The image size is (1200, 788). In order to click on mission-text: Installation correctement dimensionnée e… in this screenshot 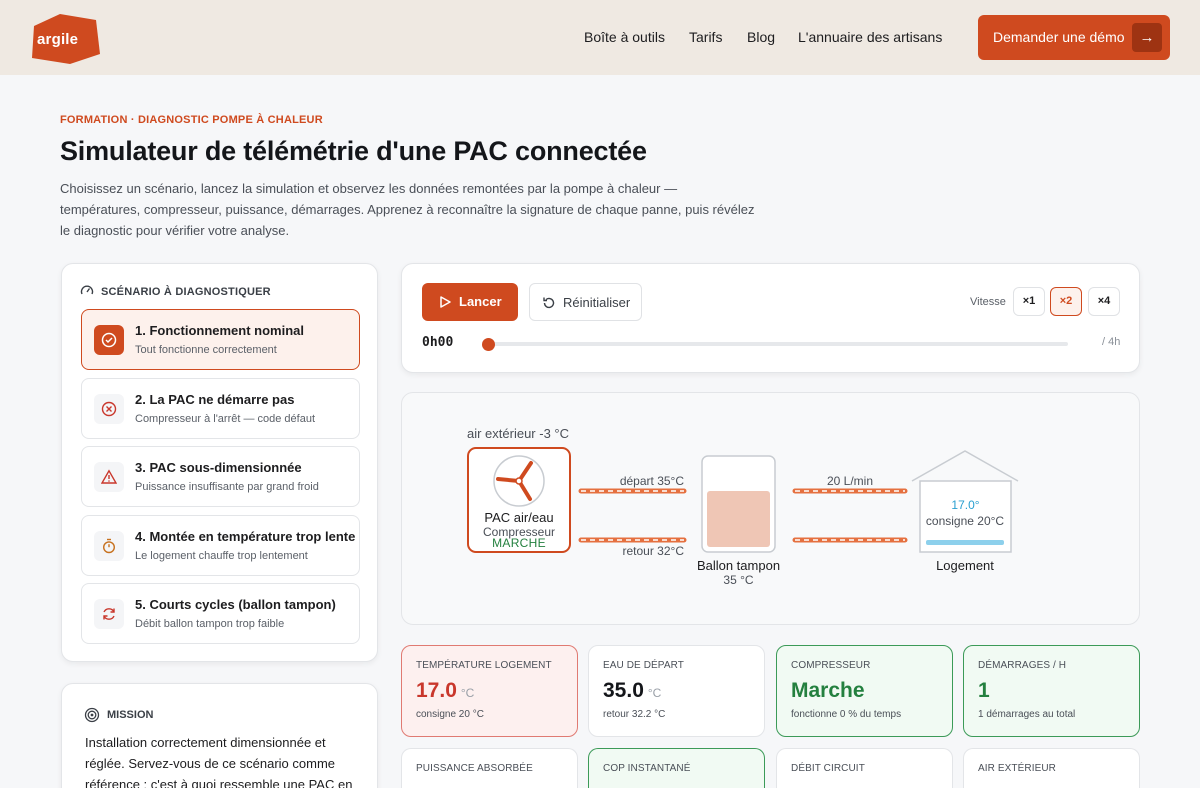, I will do `click(219, 761)`.